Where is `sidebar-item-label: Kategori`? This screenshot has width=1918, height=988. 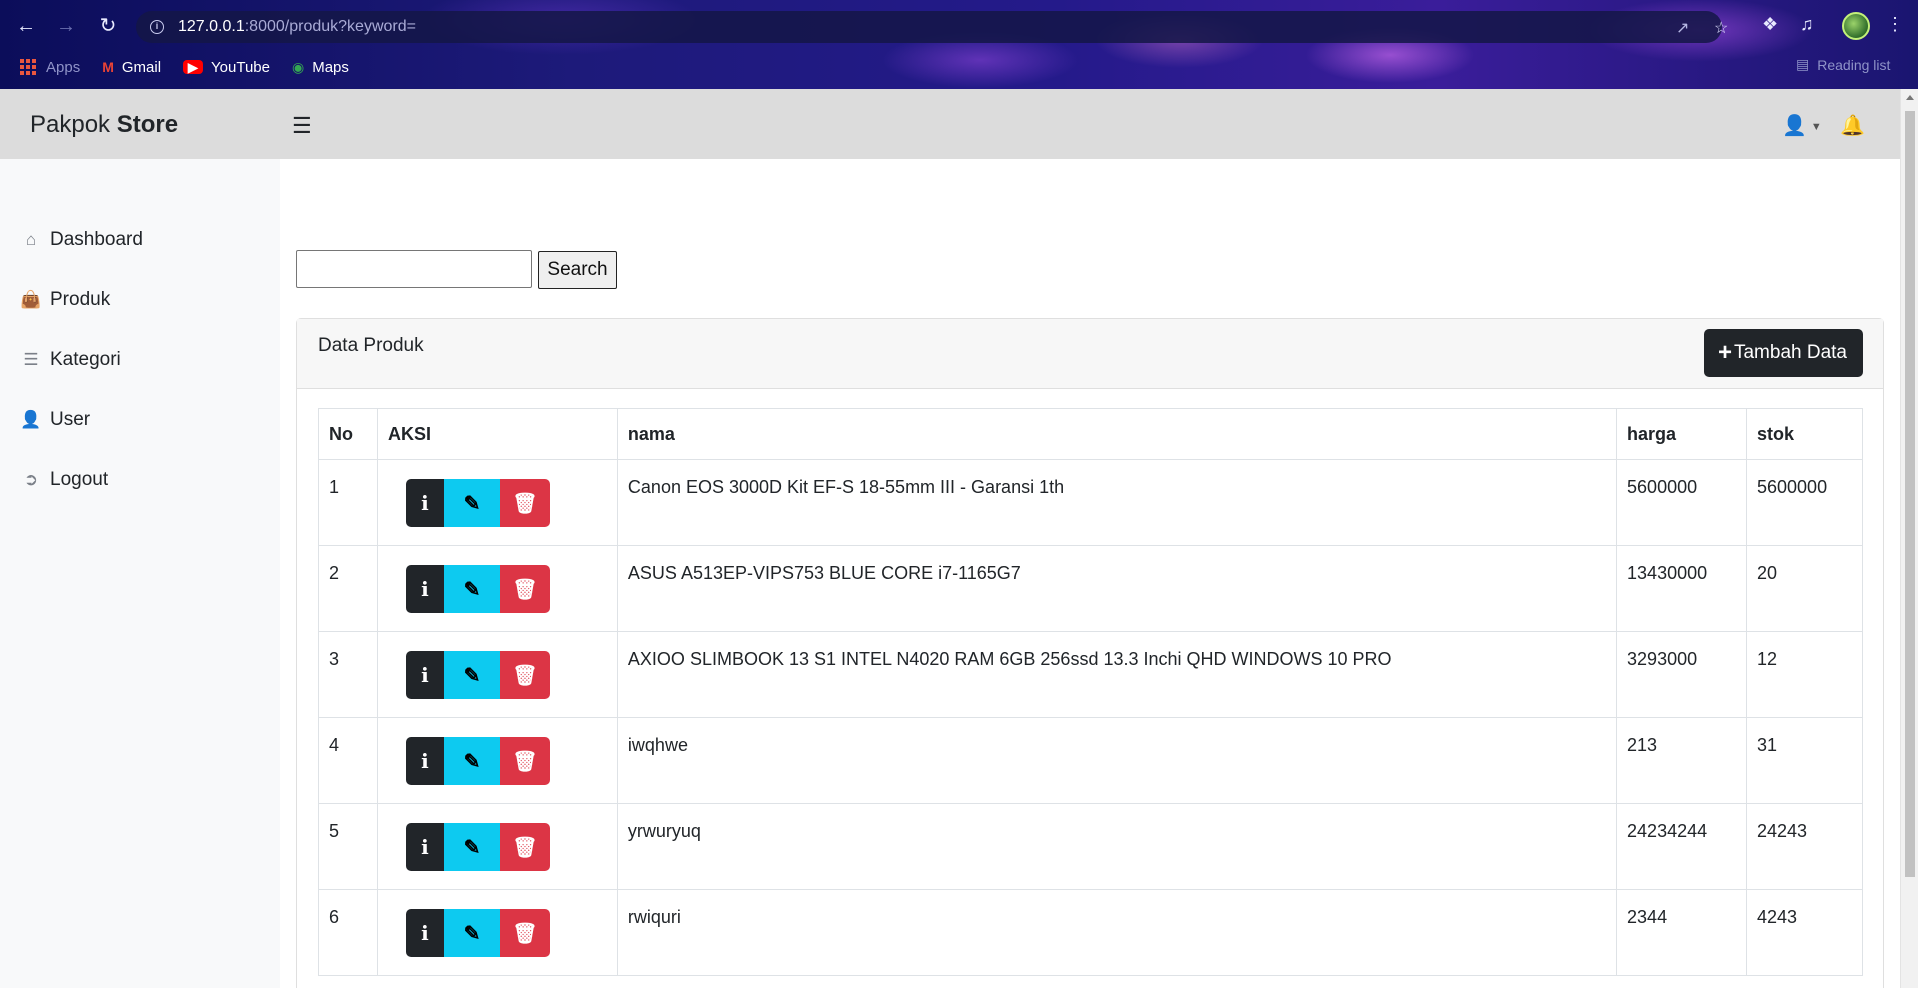 sidebar-item-label: Kategori is located at coordinates (85, 359).